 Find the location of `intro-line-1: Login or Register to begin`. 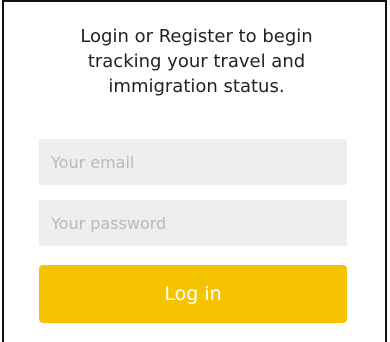

intro-line-1: Login or Register to begin is located at coordinates (196, 36).